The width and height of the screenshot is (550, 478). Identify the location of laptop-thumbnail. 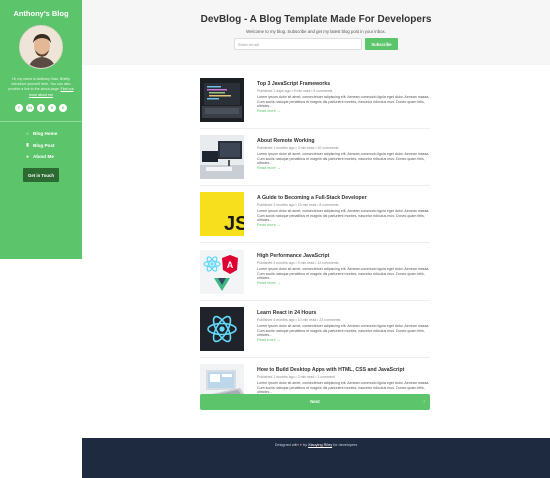
(222, 100).